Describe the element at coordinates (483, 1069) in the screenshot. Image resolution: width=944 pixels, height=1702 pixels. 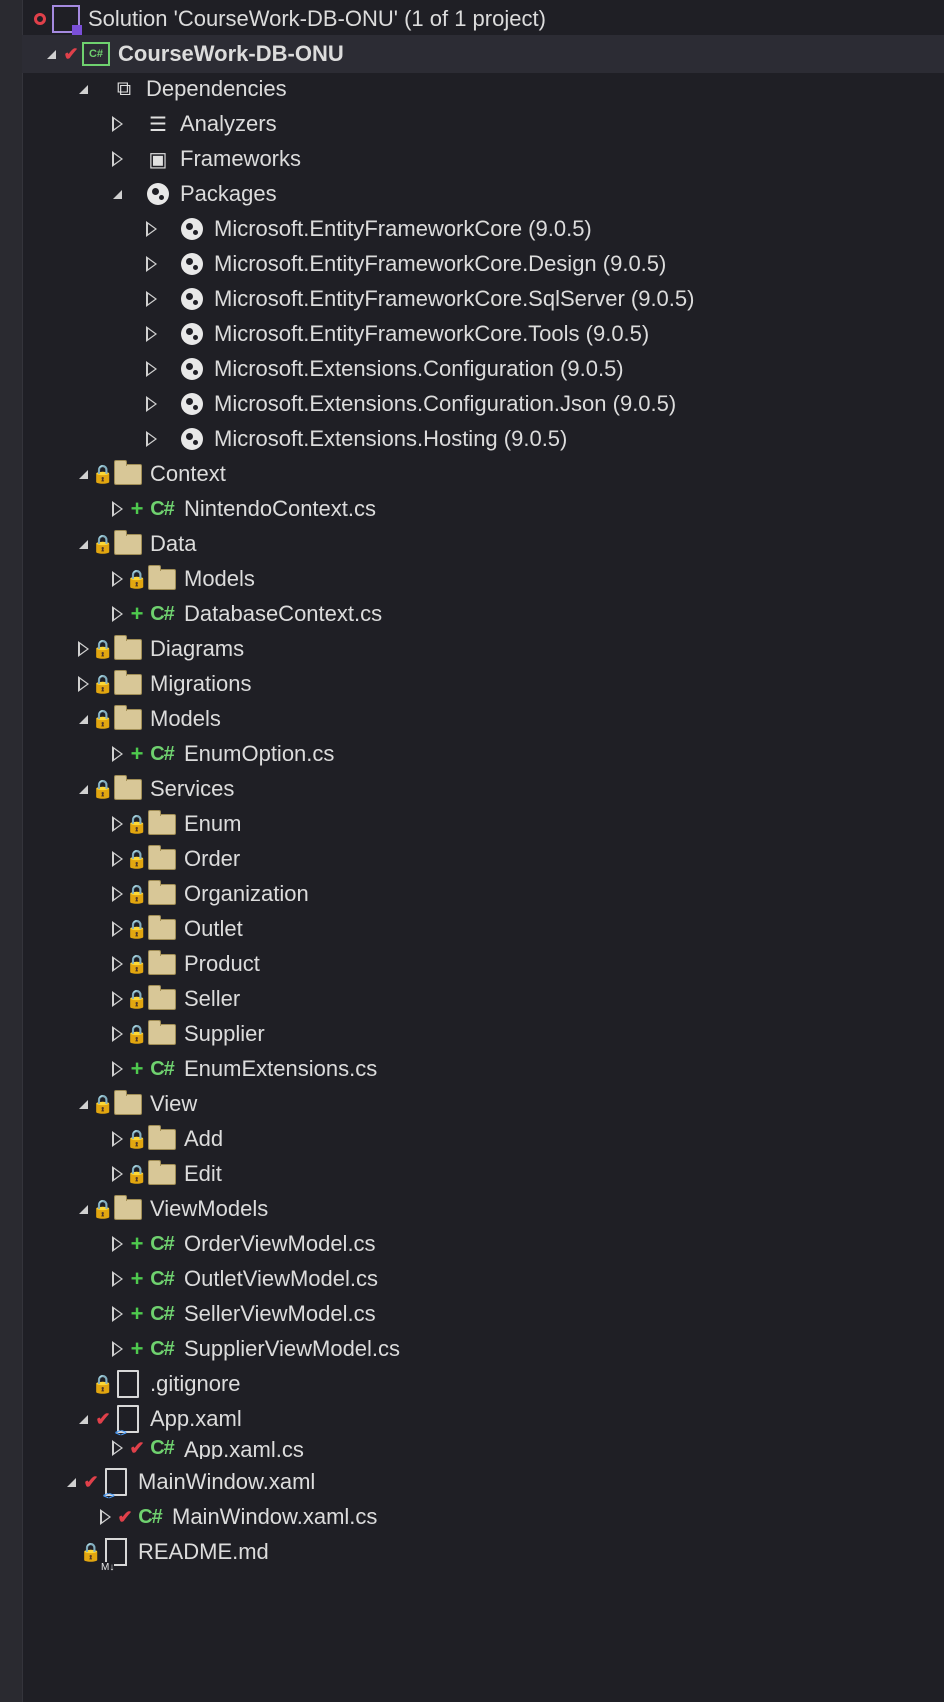
I see `file-node: + C# EnumExtensions.cs` at that location.